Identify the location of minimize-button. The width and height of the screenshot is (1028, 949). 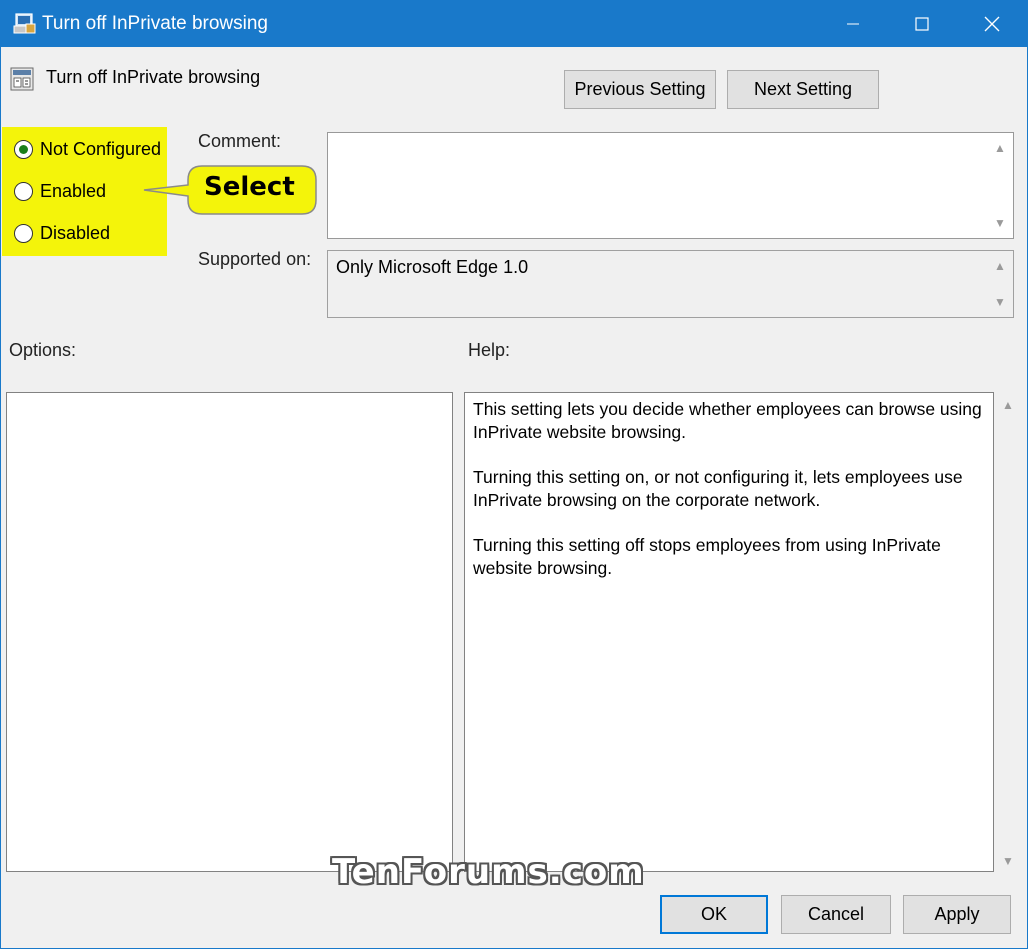
(853, 23).